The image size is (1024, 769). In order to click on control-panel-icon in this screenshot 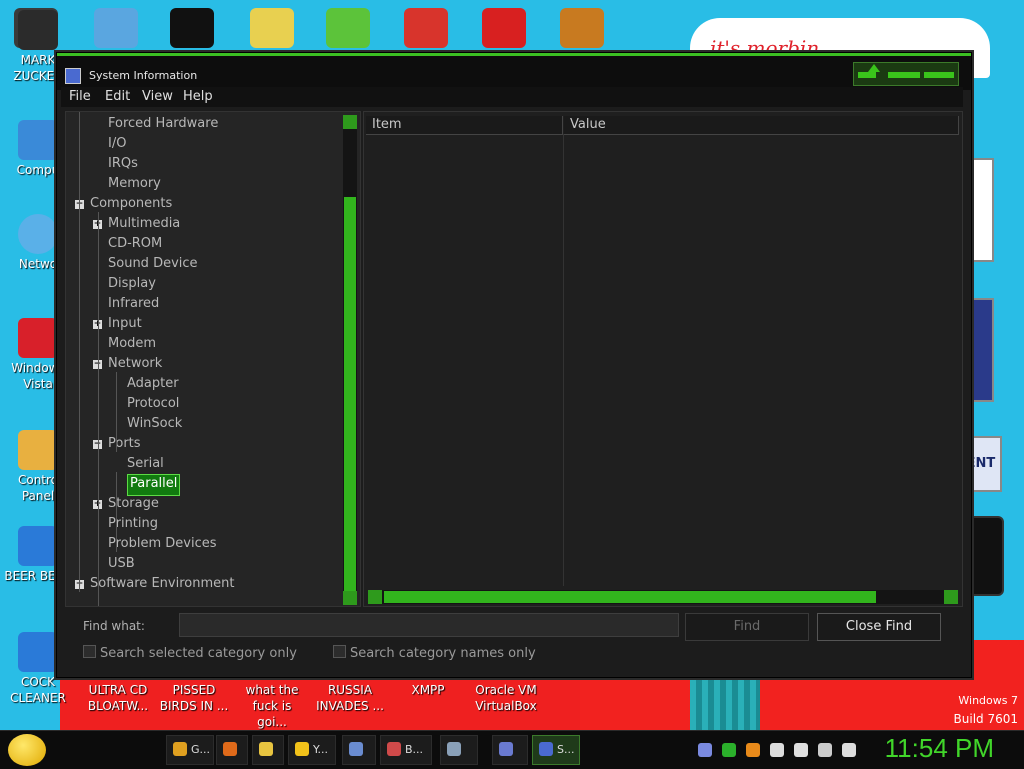, I will do `click(38, 450)`.